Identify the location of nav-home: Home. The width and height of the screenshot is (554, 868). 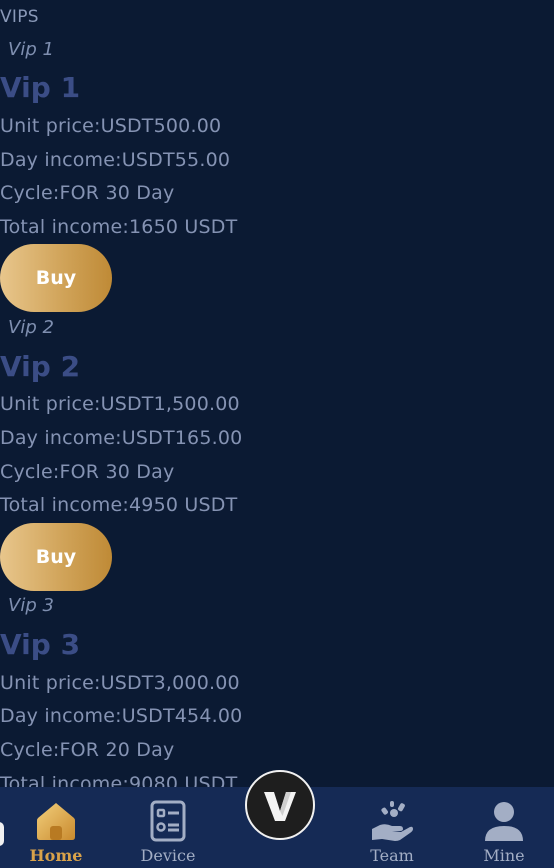
(56, 827).